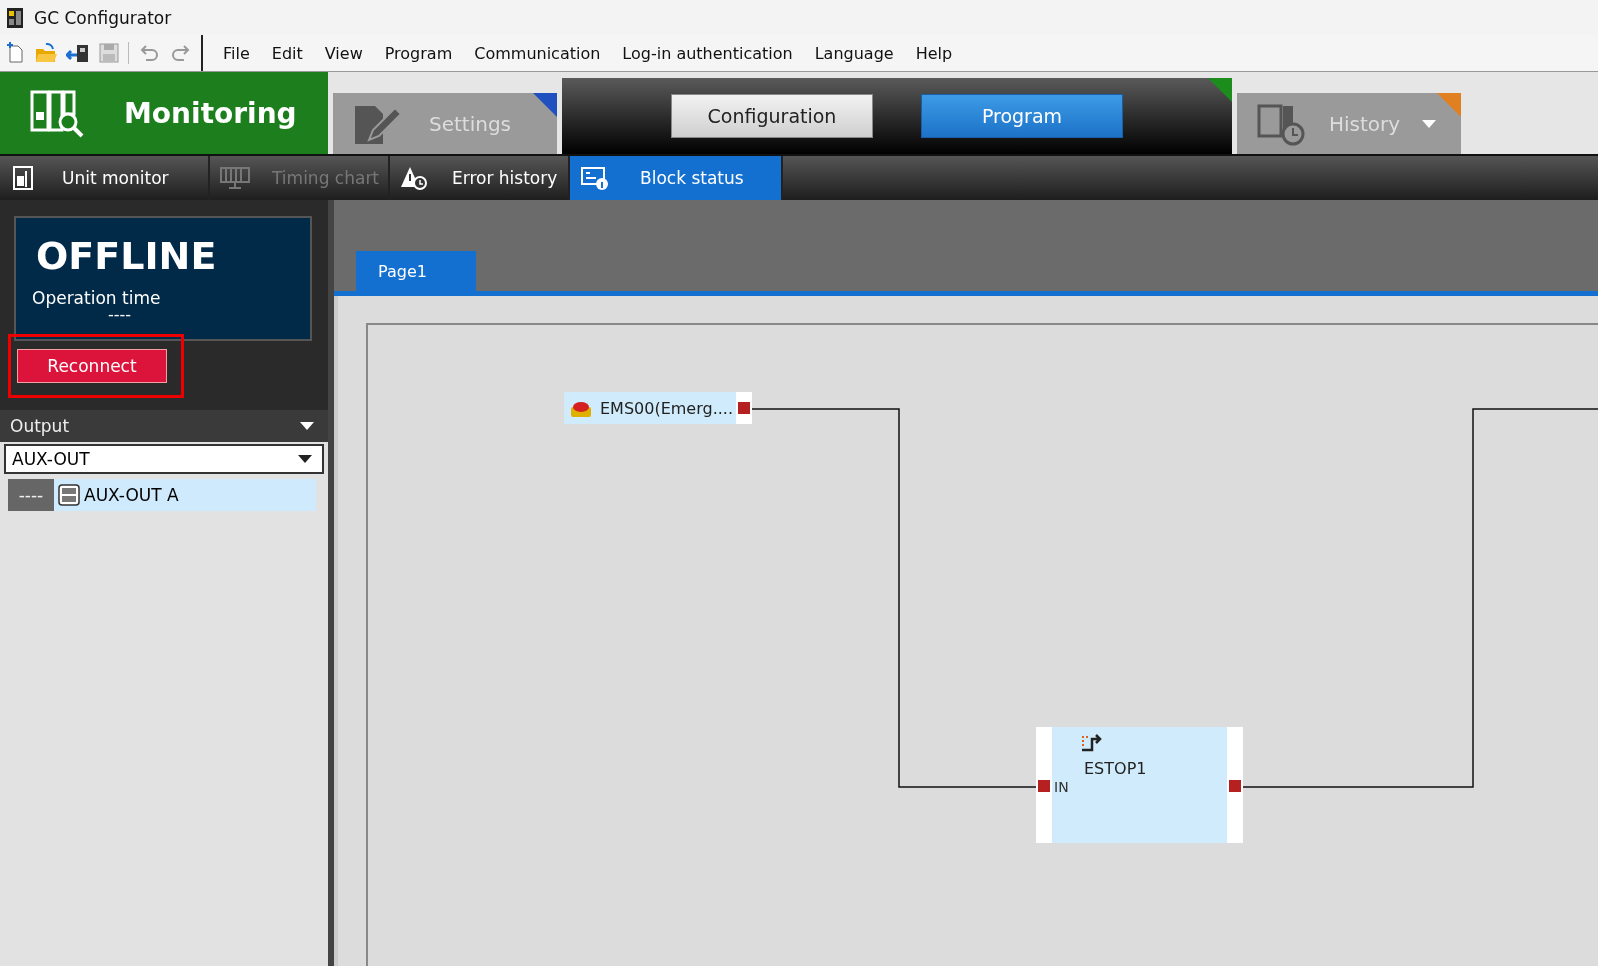  I want to click on operation-time-value: ----, so click(120, 315).